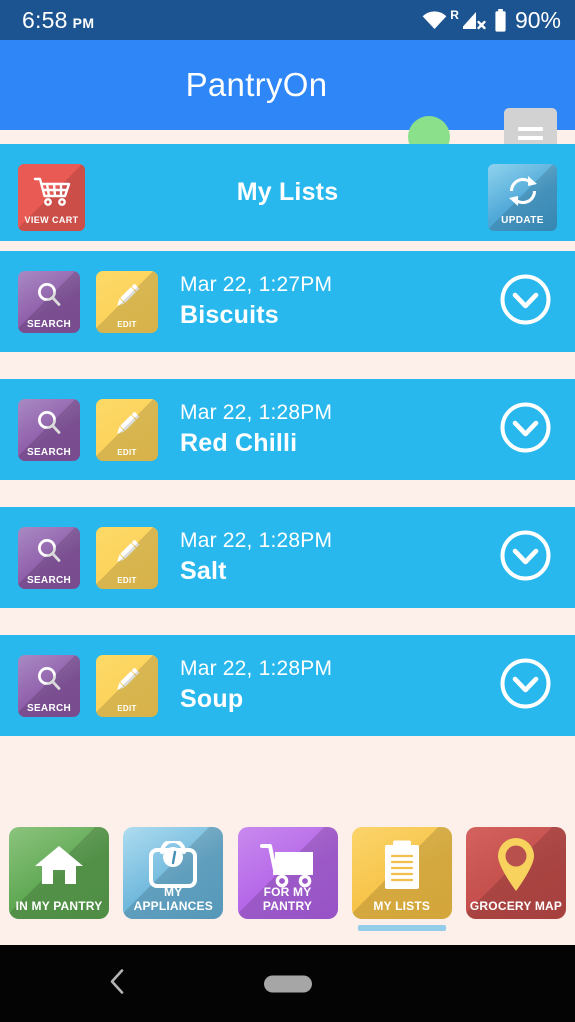 This screenshot has height=1022, width=575. What do you see at coordinates (434, 20) in the screenshot?
I see `wifi-icon` at bounding box center [434, 20].